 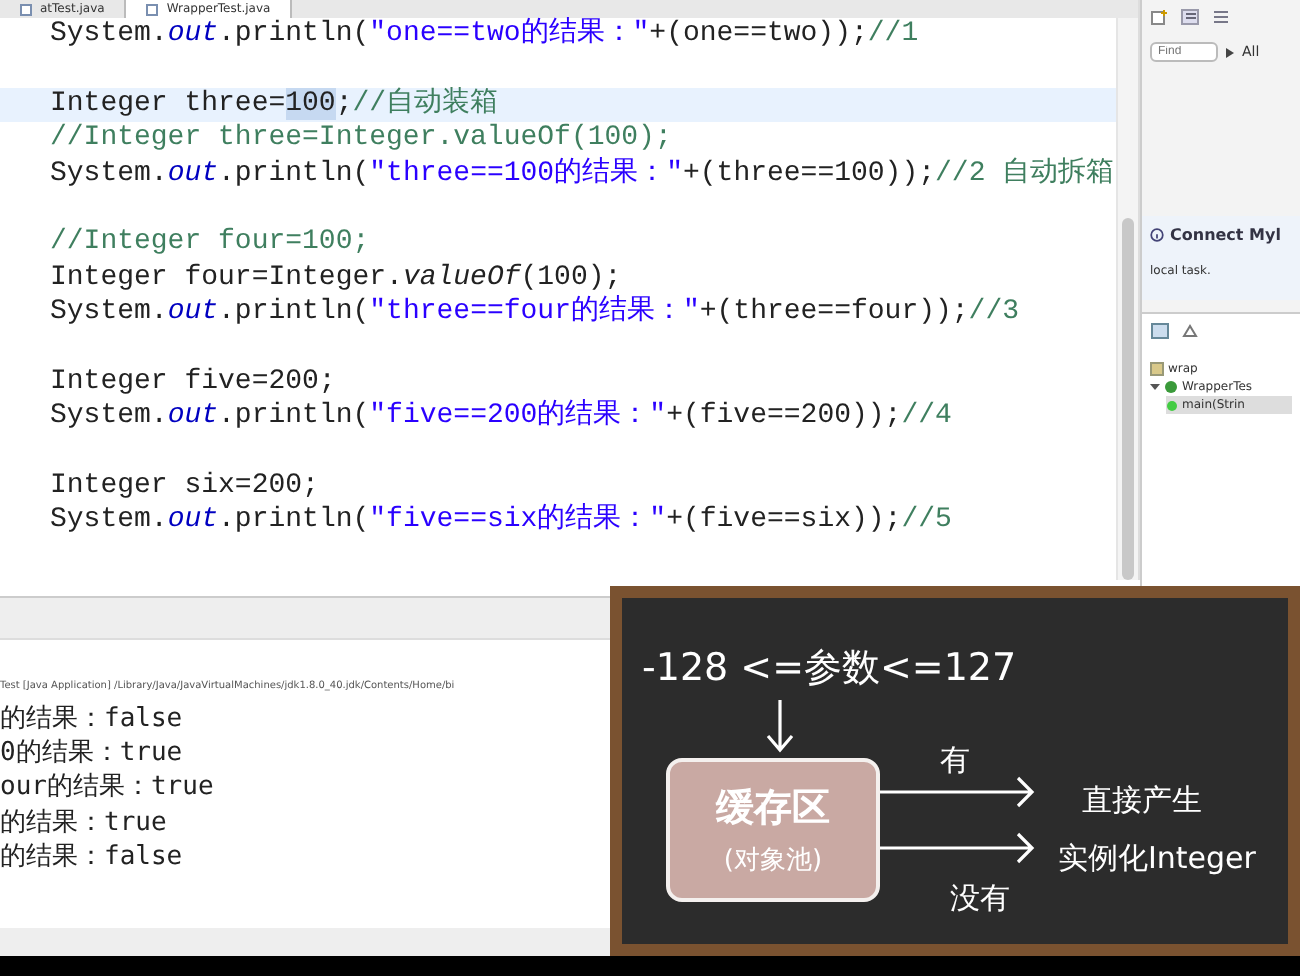 I want to click on cache-title: 缓存区, so click(x=773, y=809).